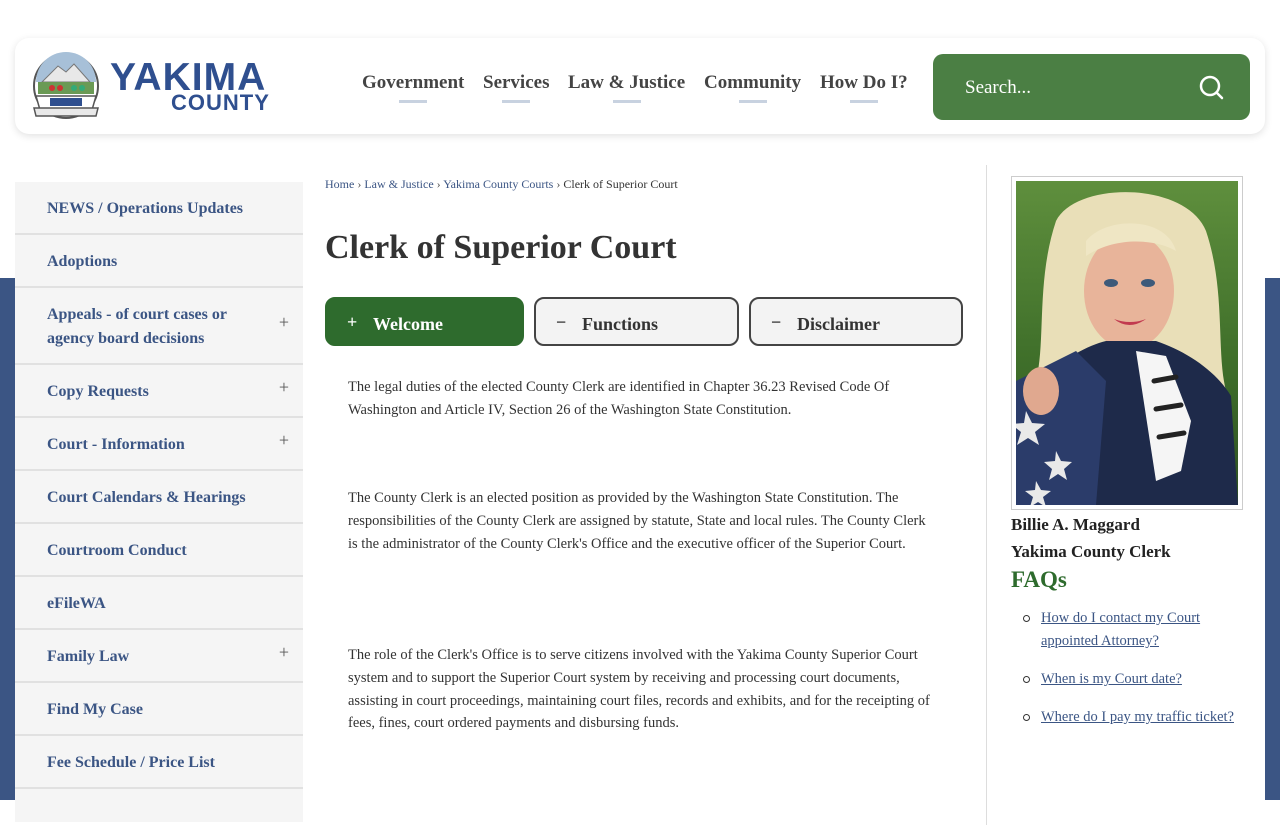  Describe the element at coordinates (145, 208) in the screenshot. I see `sidebar-item-label: NEWS / Operations Updates` at that location.